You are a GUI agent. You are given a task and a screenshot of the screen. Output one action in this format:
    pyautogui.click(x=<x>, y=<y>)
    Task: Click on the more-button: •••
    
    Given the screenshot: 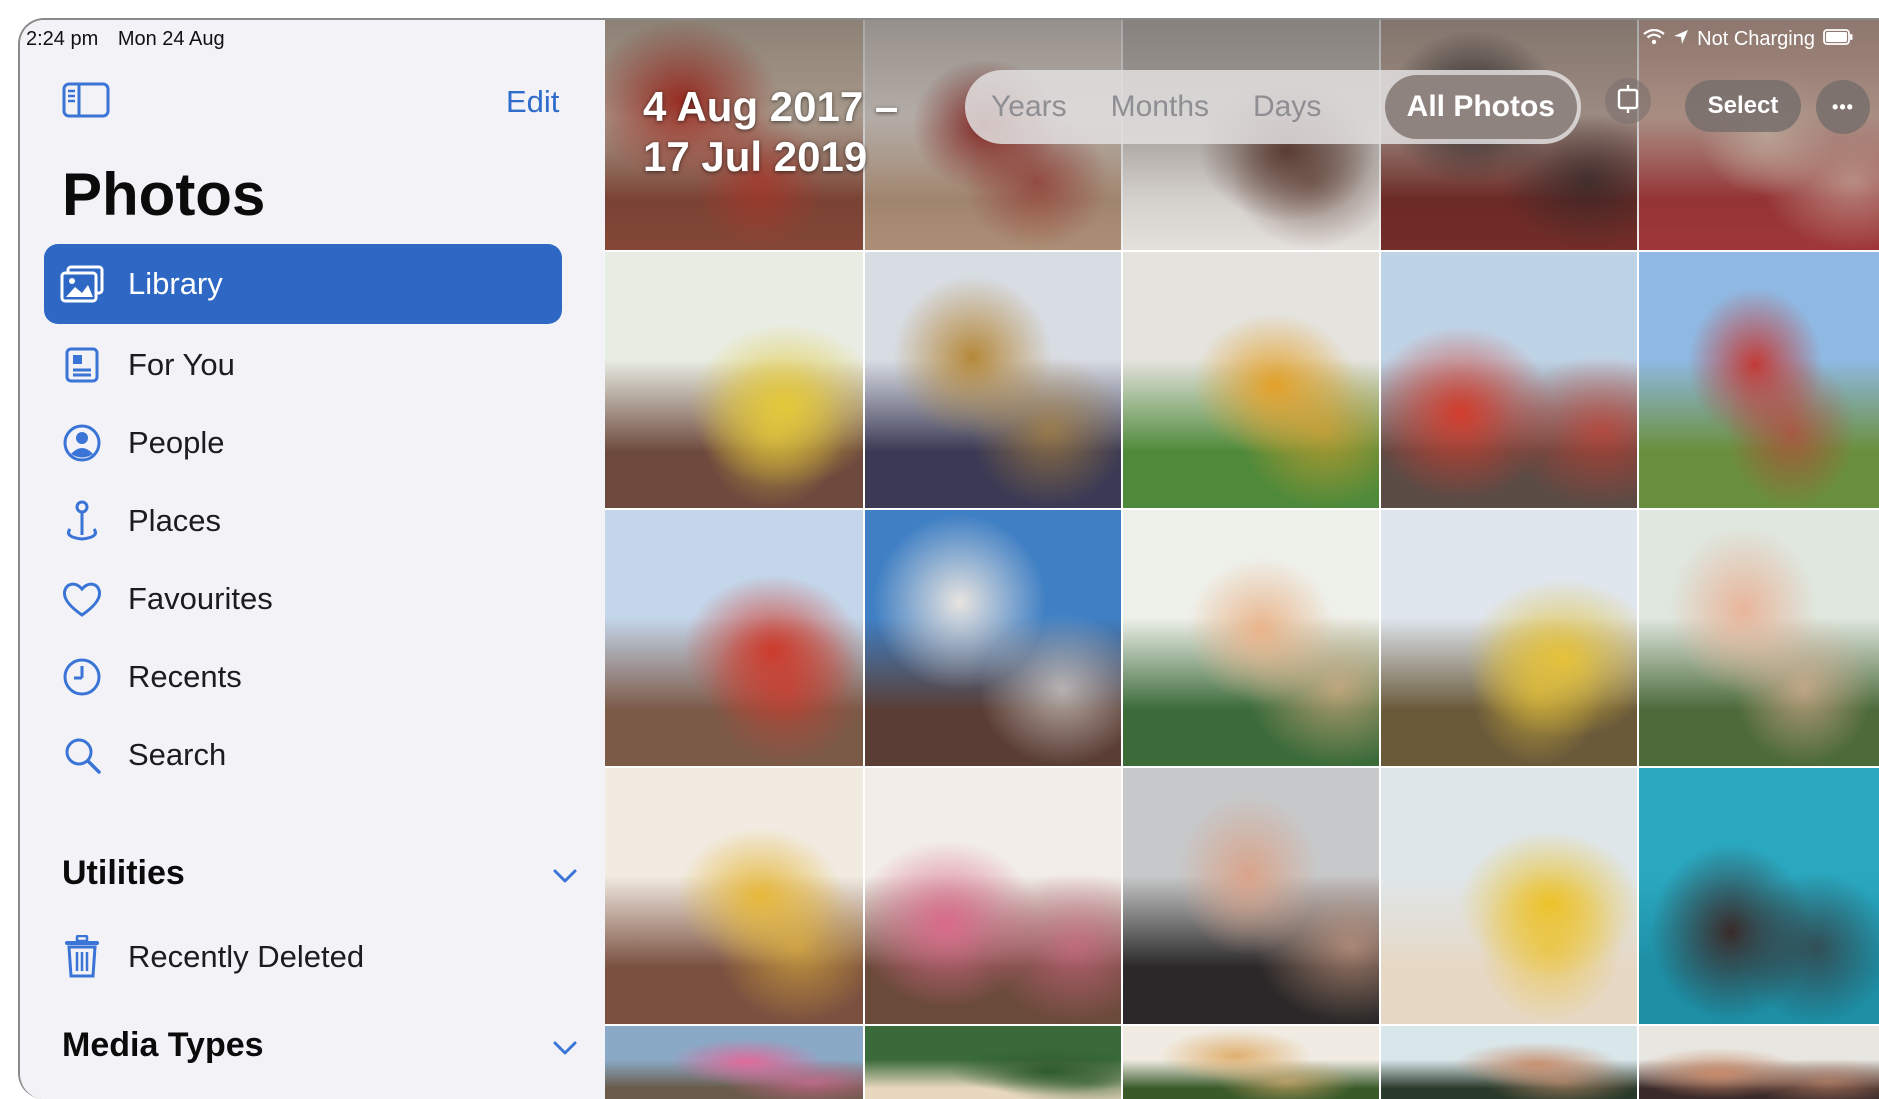 What is the action you would take?
    pyautogui.click(x=1843, y=107)
    